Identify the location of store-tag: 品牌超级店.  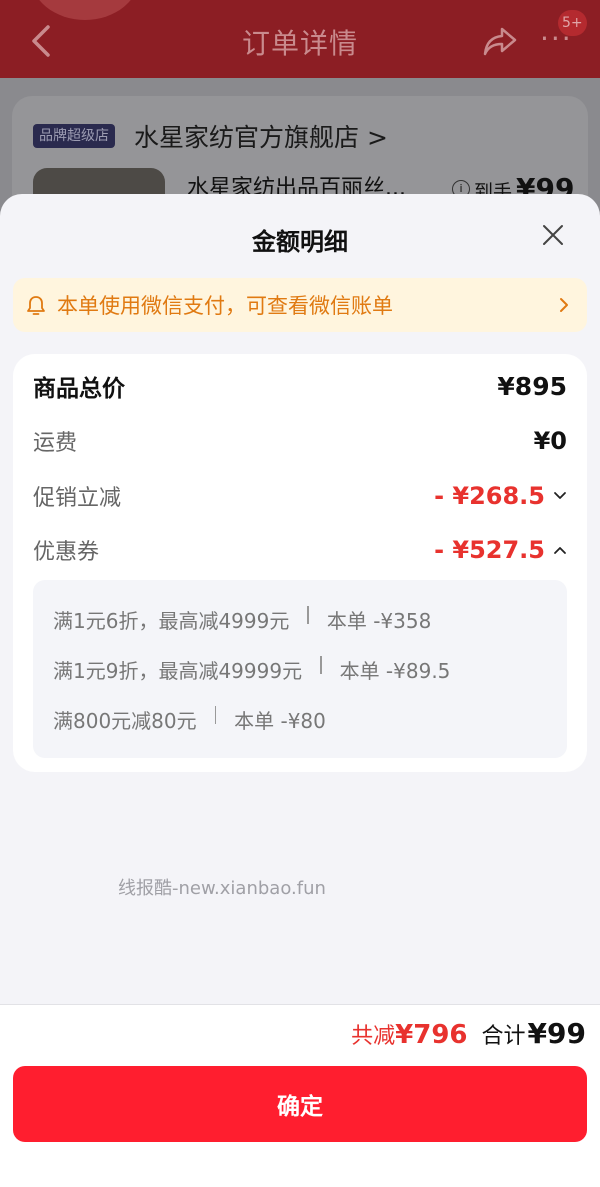
(74, 136).